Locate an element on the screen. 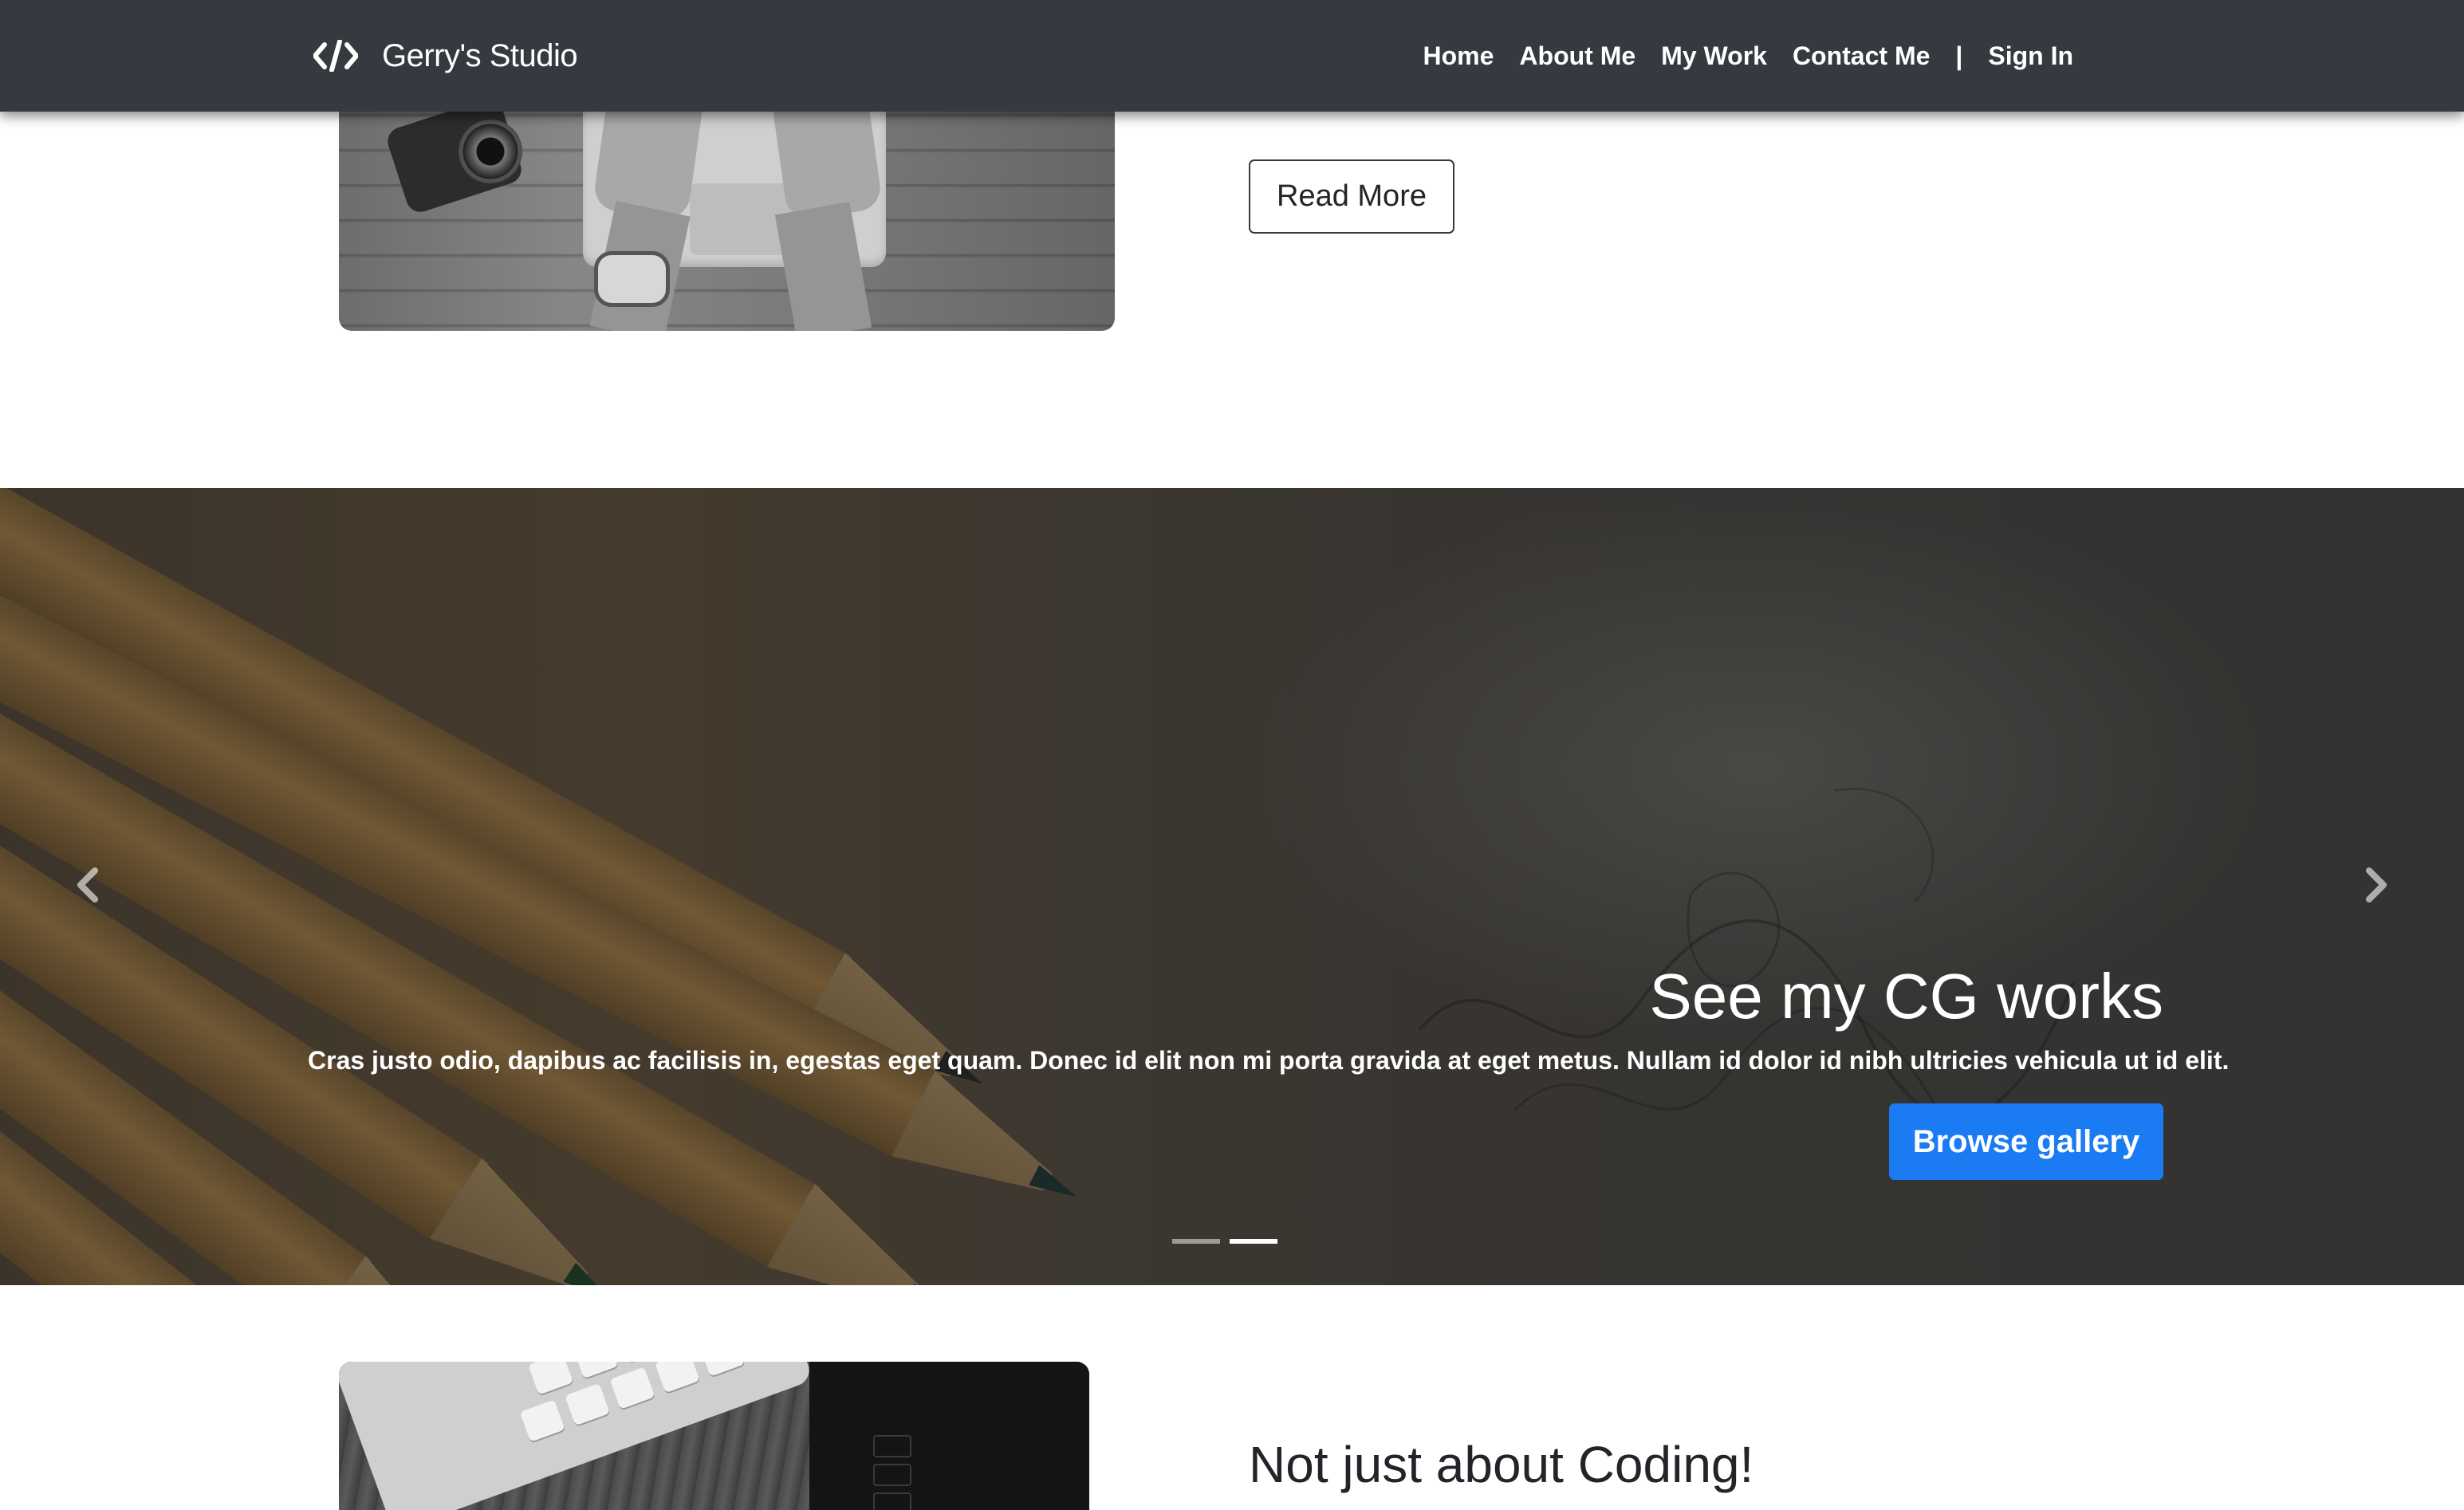 Image resolution: width=2464 pixels, height=1510 pixels. code-icon is located at coordinates (335, 56).